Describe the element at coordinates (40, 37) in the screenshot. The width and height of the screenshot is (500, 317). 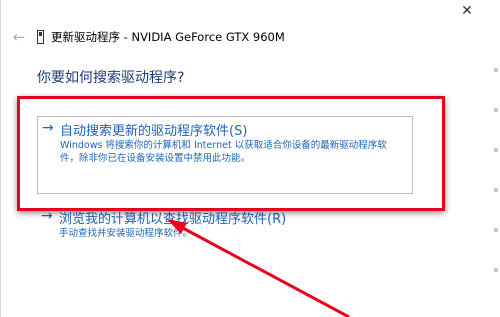
I see `device-icon` at that location.